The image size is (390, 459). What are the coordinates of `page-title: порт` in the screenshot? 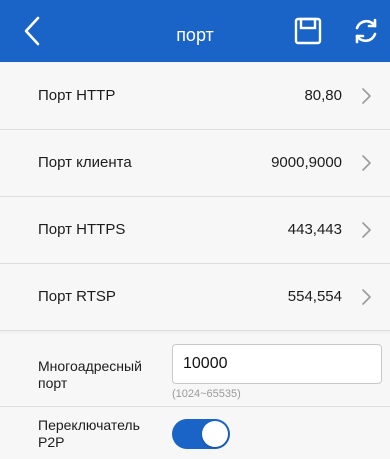 It's located at (195, 35).